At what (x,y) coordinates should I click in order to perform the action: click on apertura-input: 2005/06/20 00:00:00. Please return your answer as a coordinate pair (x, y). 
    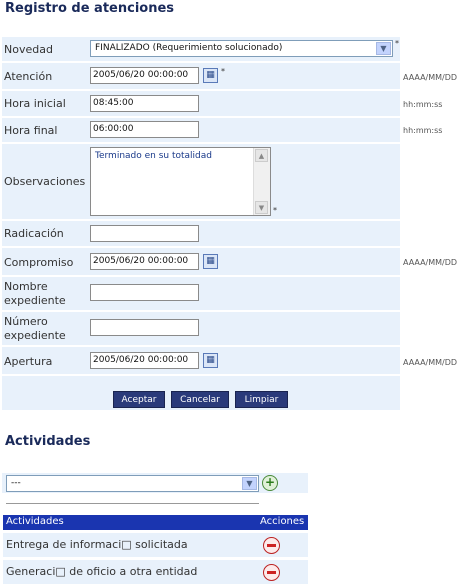
    Looking at the image, I should click on (144, 360).